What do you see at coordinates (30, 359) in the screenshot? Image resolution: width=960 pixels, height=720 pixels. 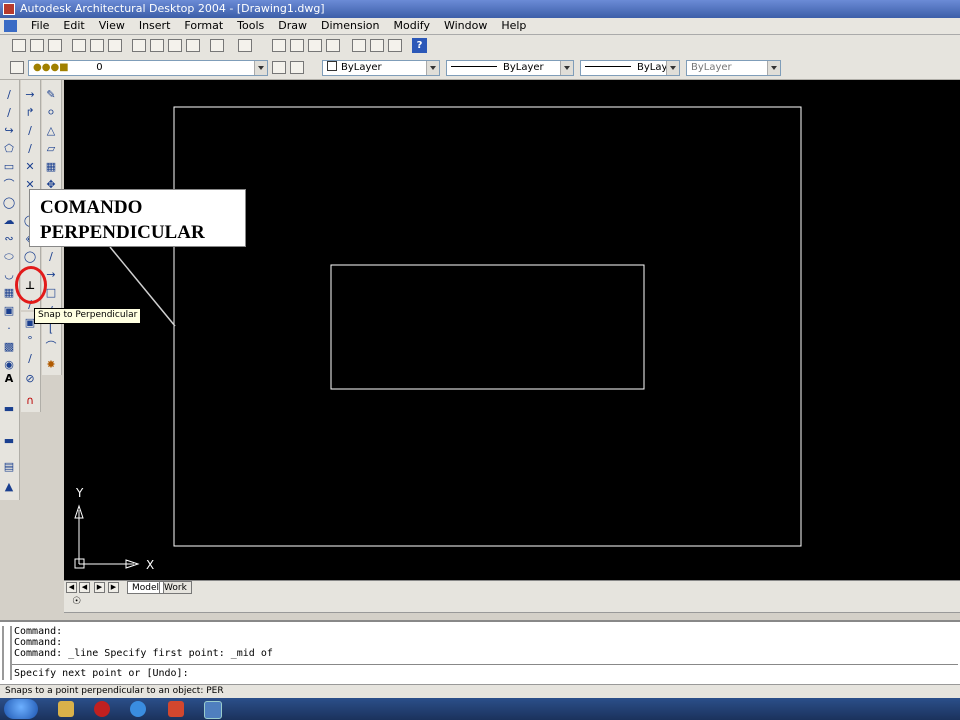 I see `snap-nearest-icon: ∕` at bounding box center [30, 359].